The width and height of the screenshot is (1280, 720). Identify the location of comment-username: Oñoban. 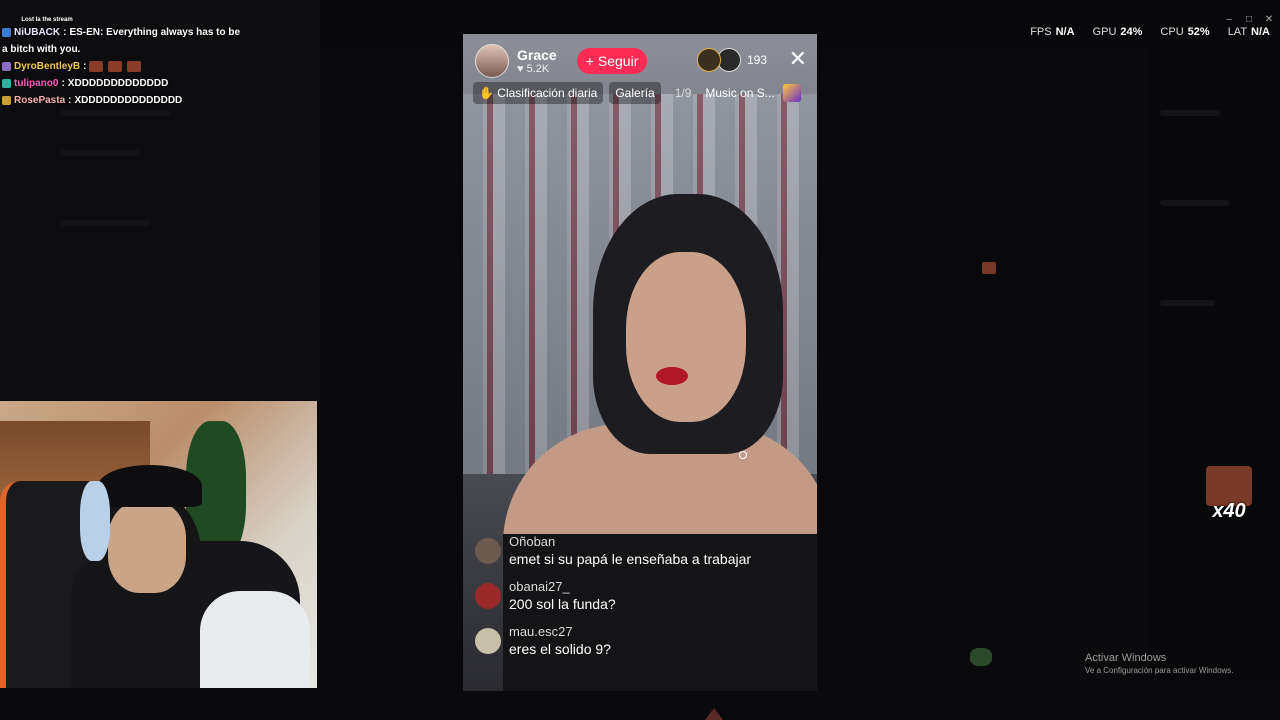
(630, 541).